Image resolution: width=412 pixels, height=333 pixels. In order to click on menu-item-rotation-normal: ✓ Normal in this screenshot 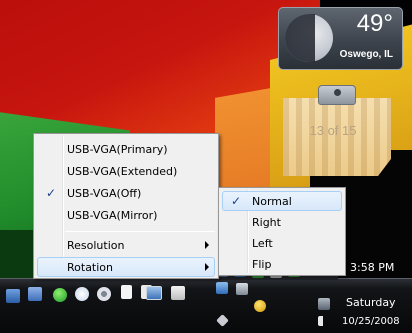, I will do `click(282, 201)`.